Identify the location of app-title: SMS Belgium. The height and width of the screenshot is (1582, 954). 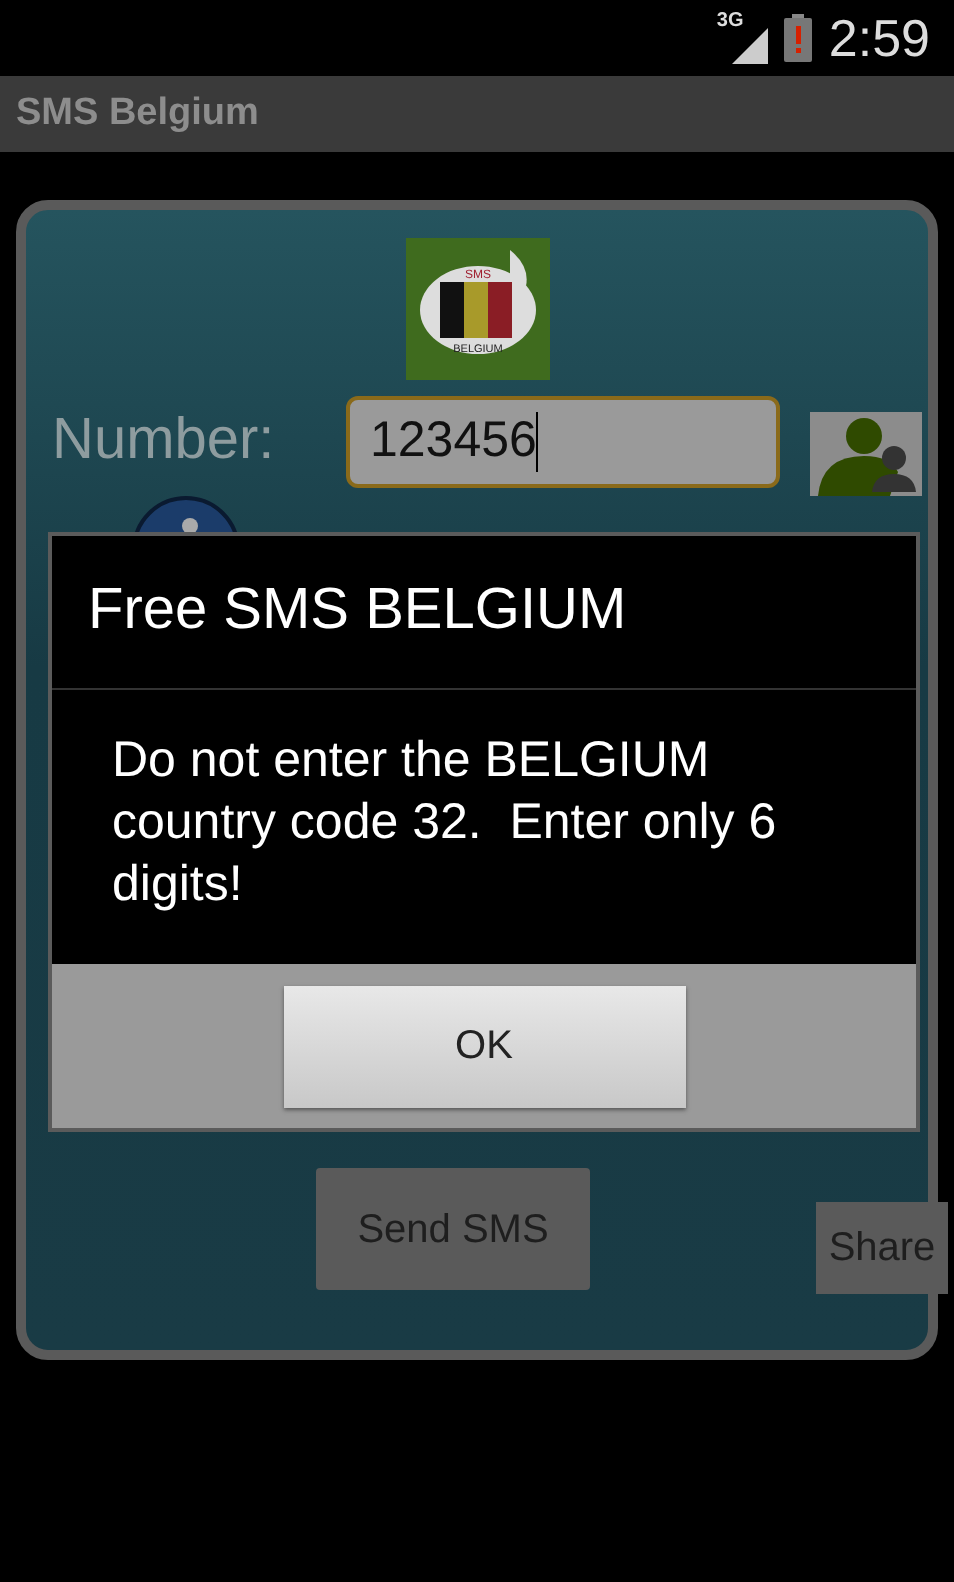
(137, 113).